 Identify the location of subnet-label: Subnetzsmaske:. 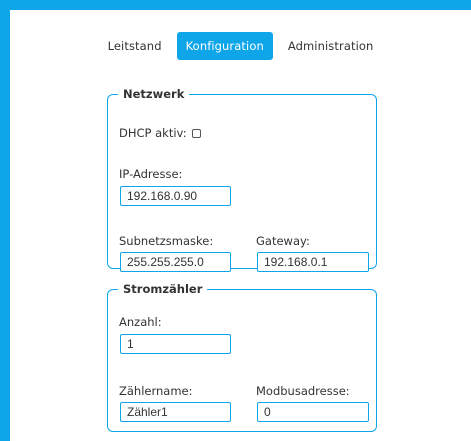
(166, 241).